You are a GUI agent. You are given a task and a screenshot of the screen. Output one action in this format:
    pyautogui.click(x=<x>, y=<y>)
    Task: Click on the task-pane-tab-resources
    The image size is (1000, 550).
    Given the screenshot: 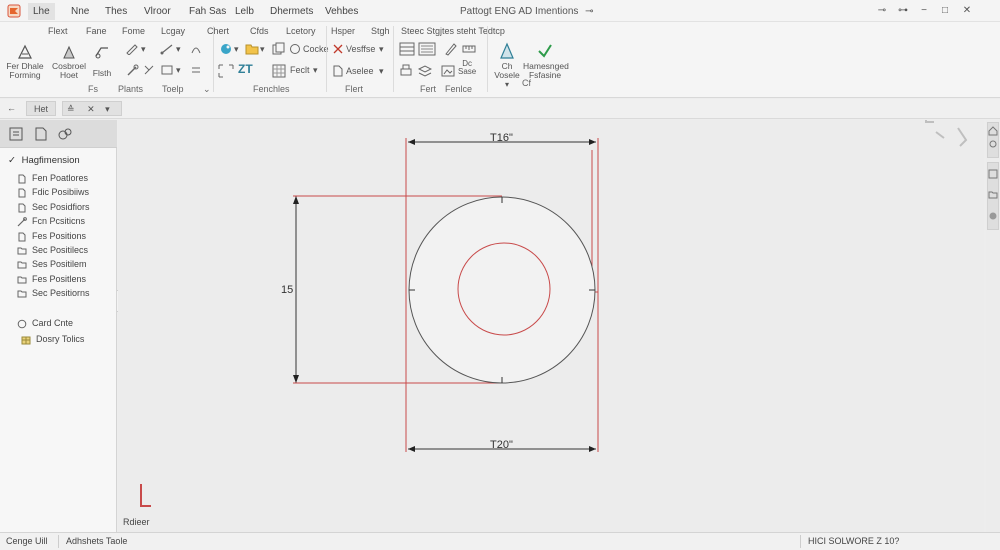 What is the action you would take?
    pyautogui.click(x=993, y=140)
    